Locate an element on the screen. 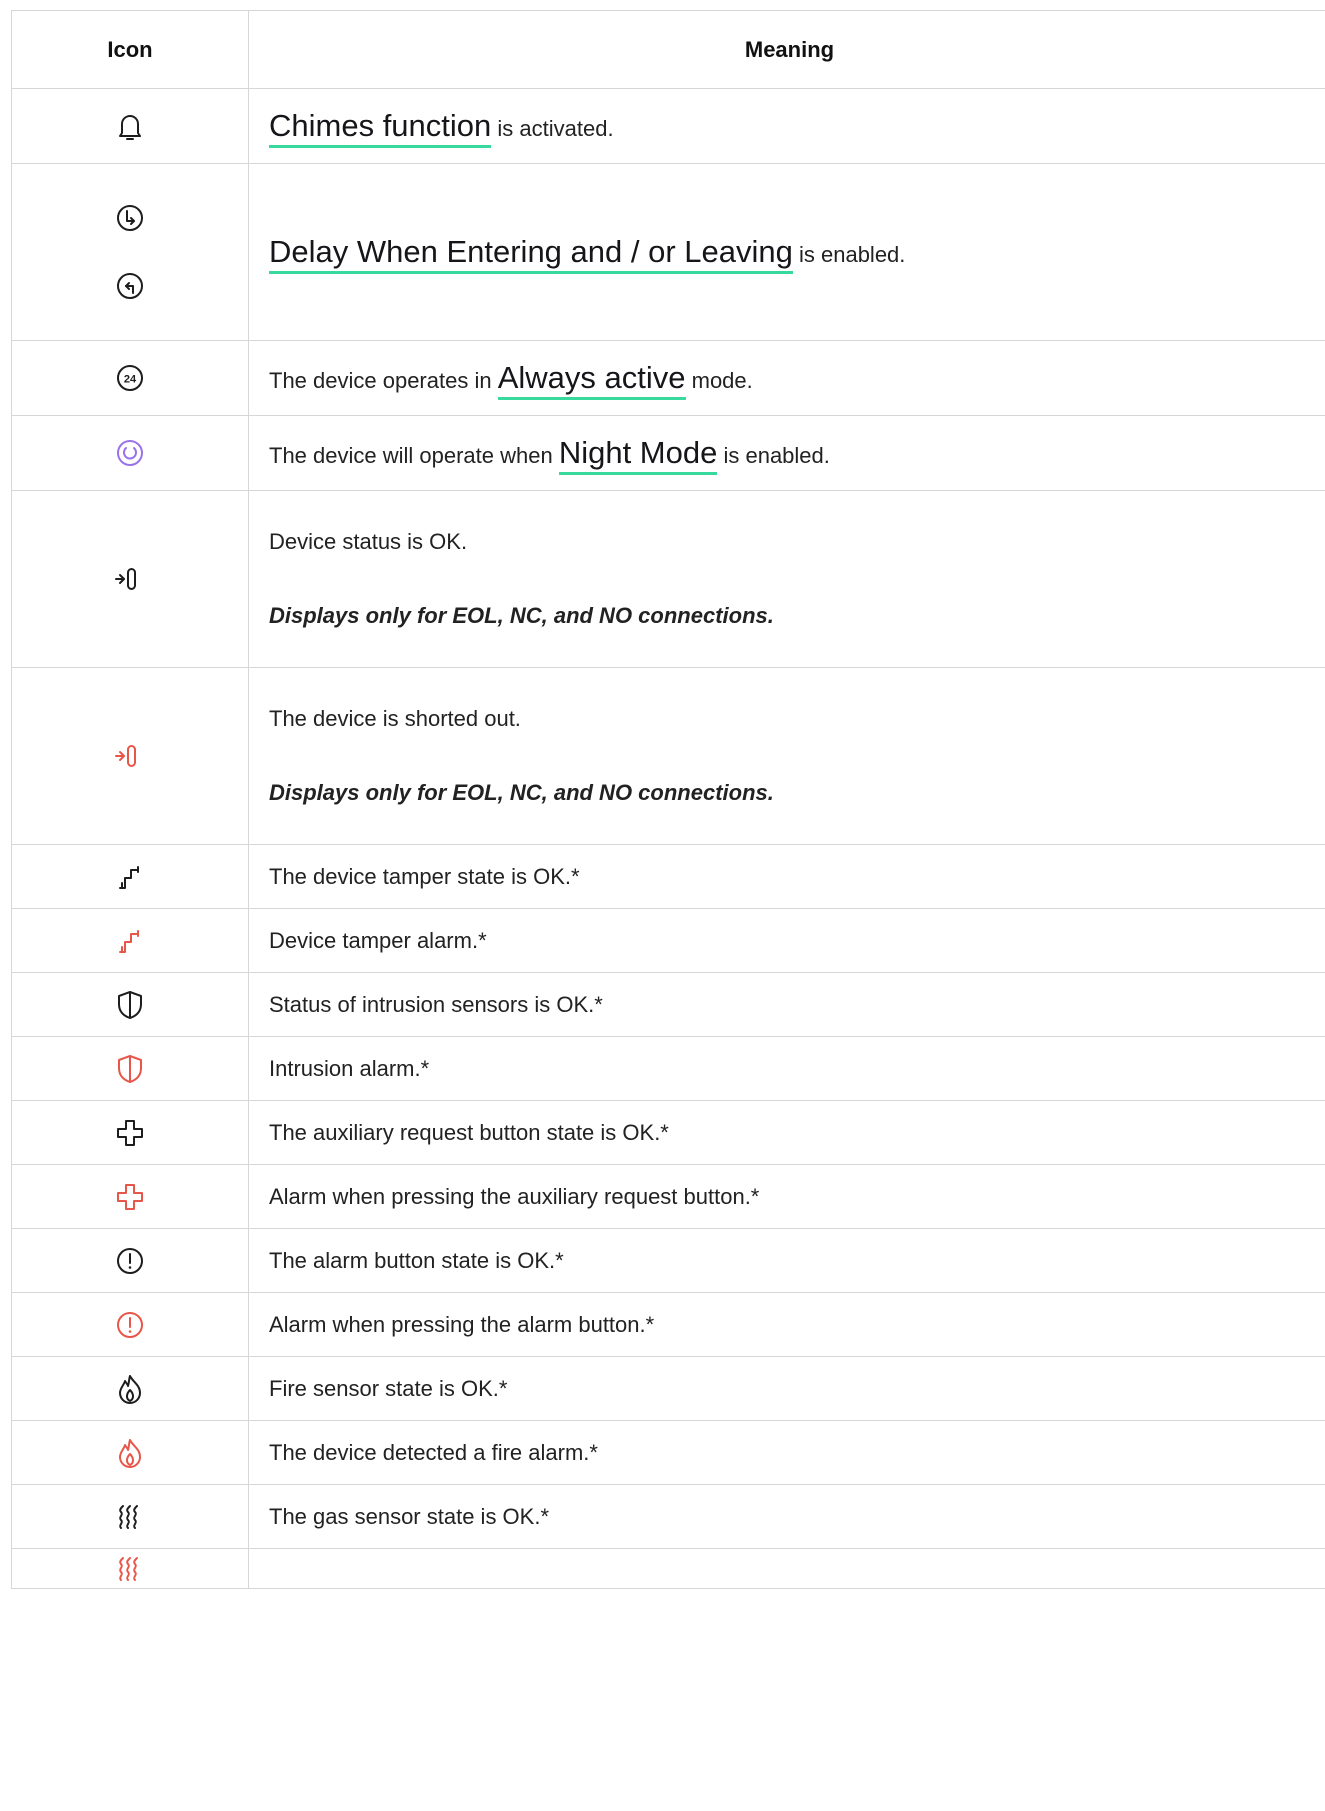  meaning-text: Intrusion alarm.* is located at coordinates (349, 1068).